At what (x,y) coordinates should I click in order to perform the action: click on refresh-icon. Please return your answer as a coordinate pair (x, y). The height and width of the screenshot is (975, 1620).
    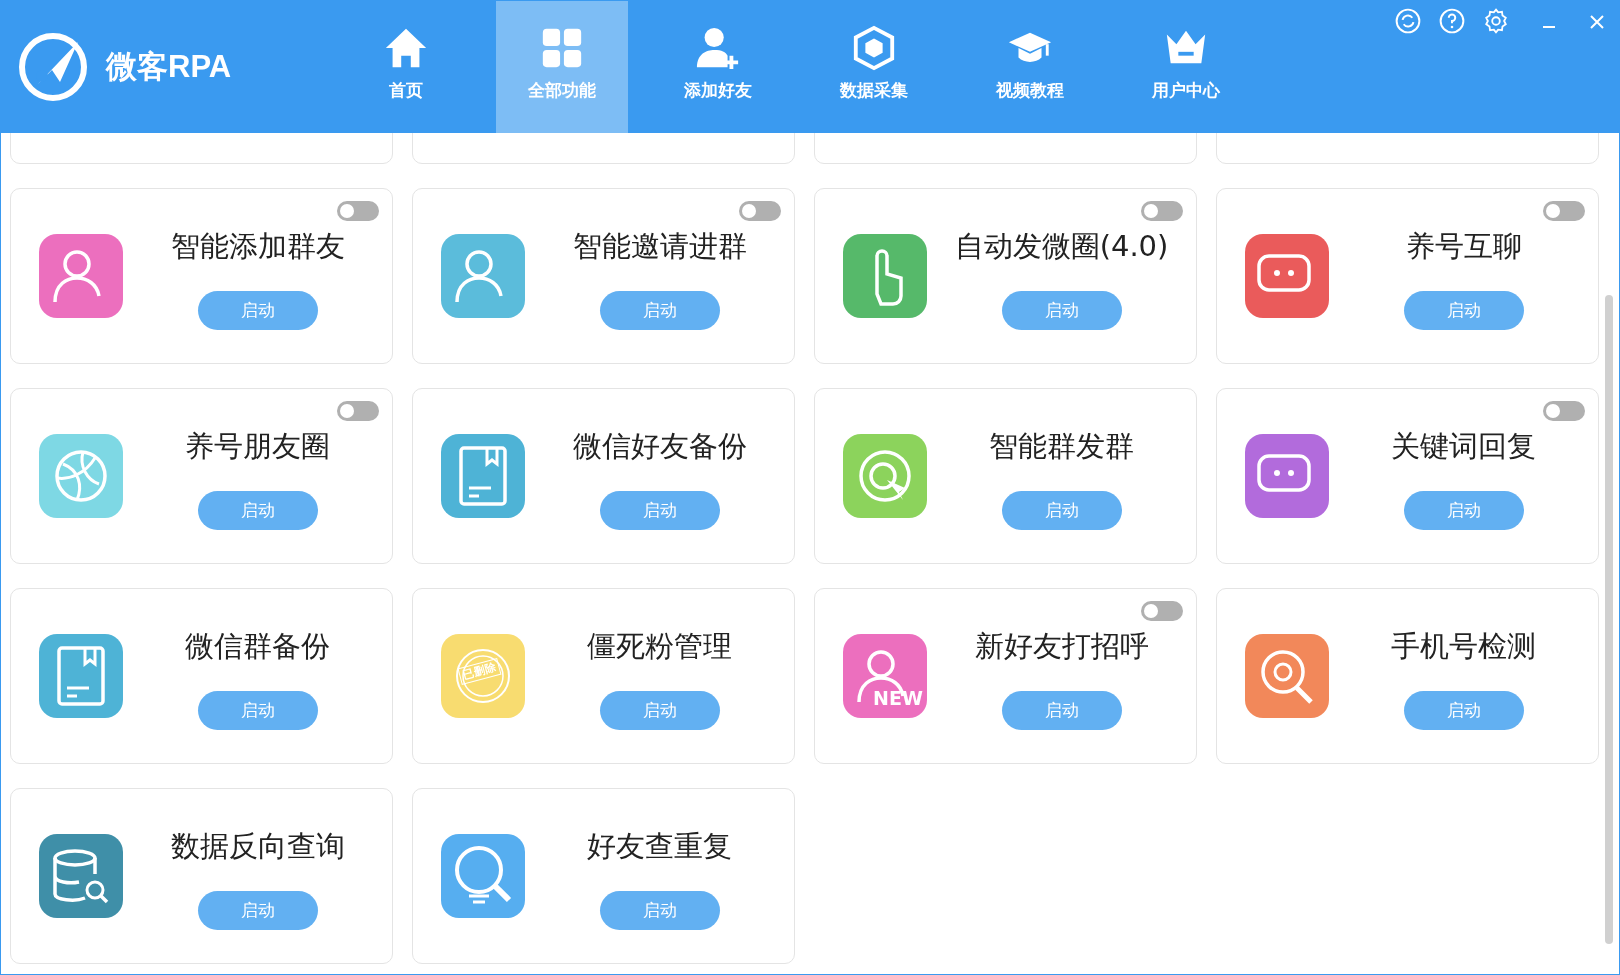
    Looking at the image, I should click on (1408, 21).